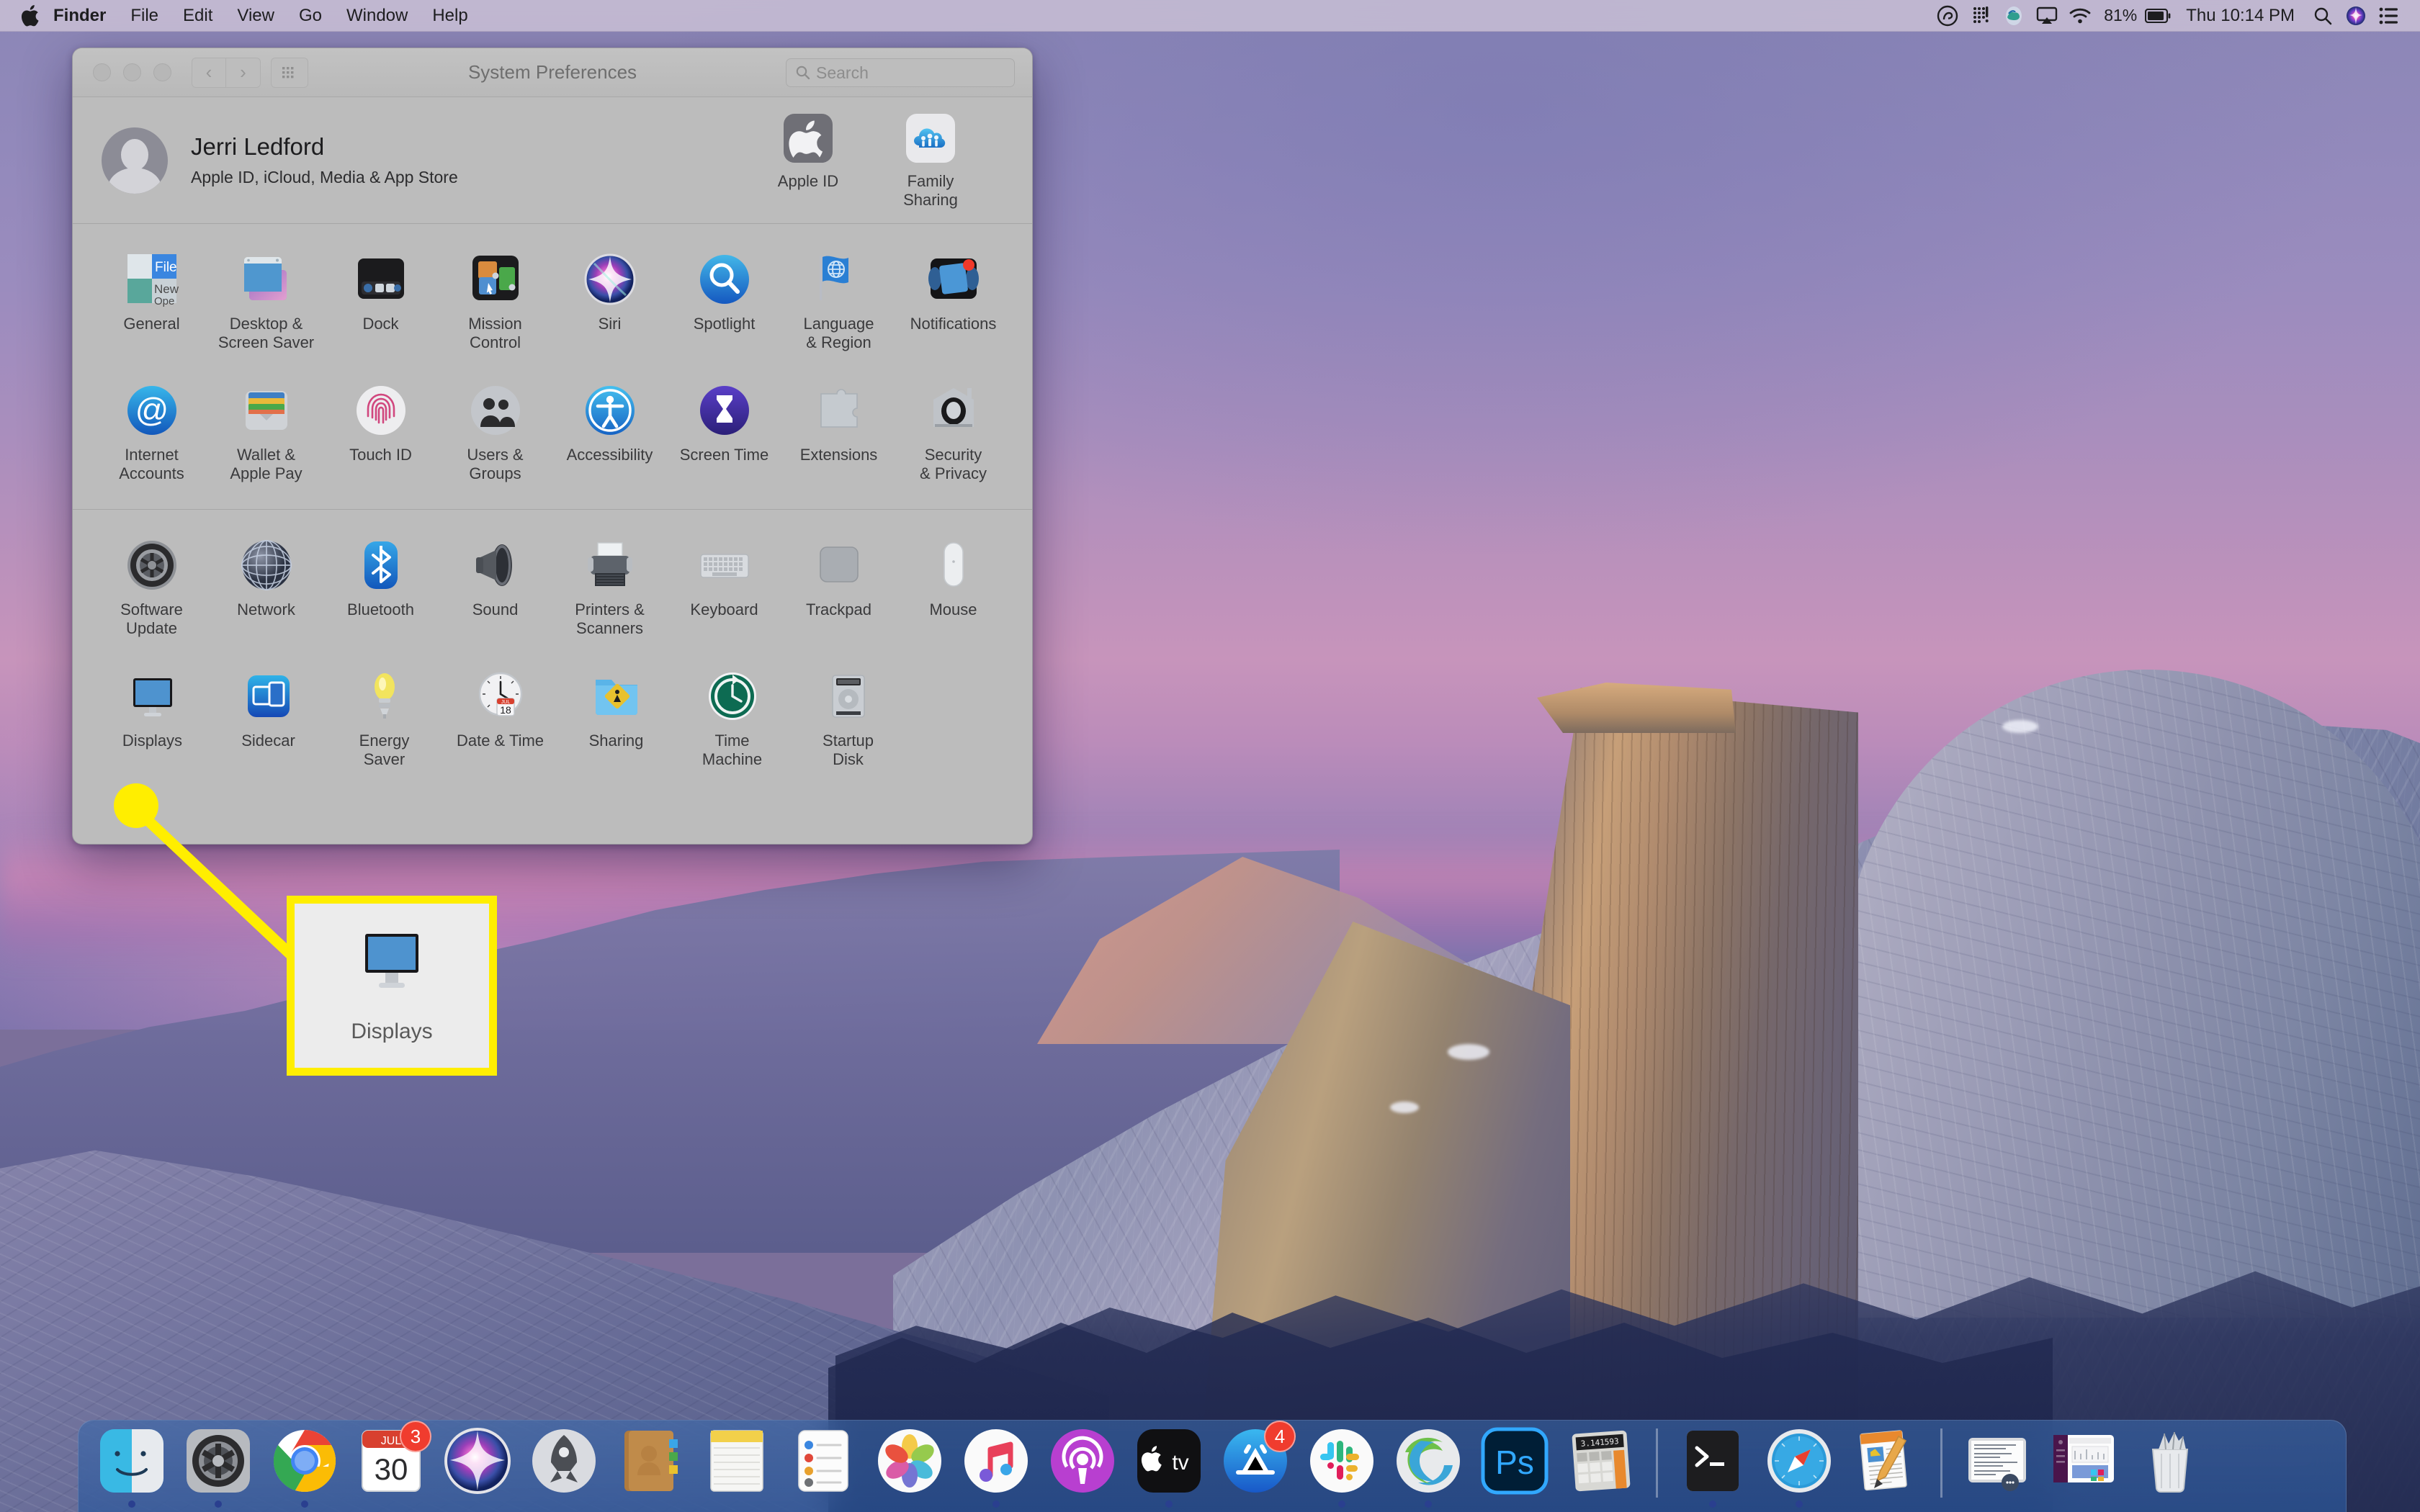  Describe the element at coordinates (132, 1464) in the screenshot. I see `dock-item-finder` at that location.